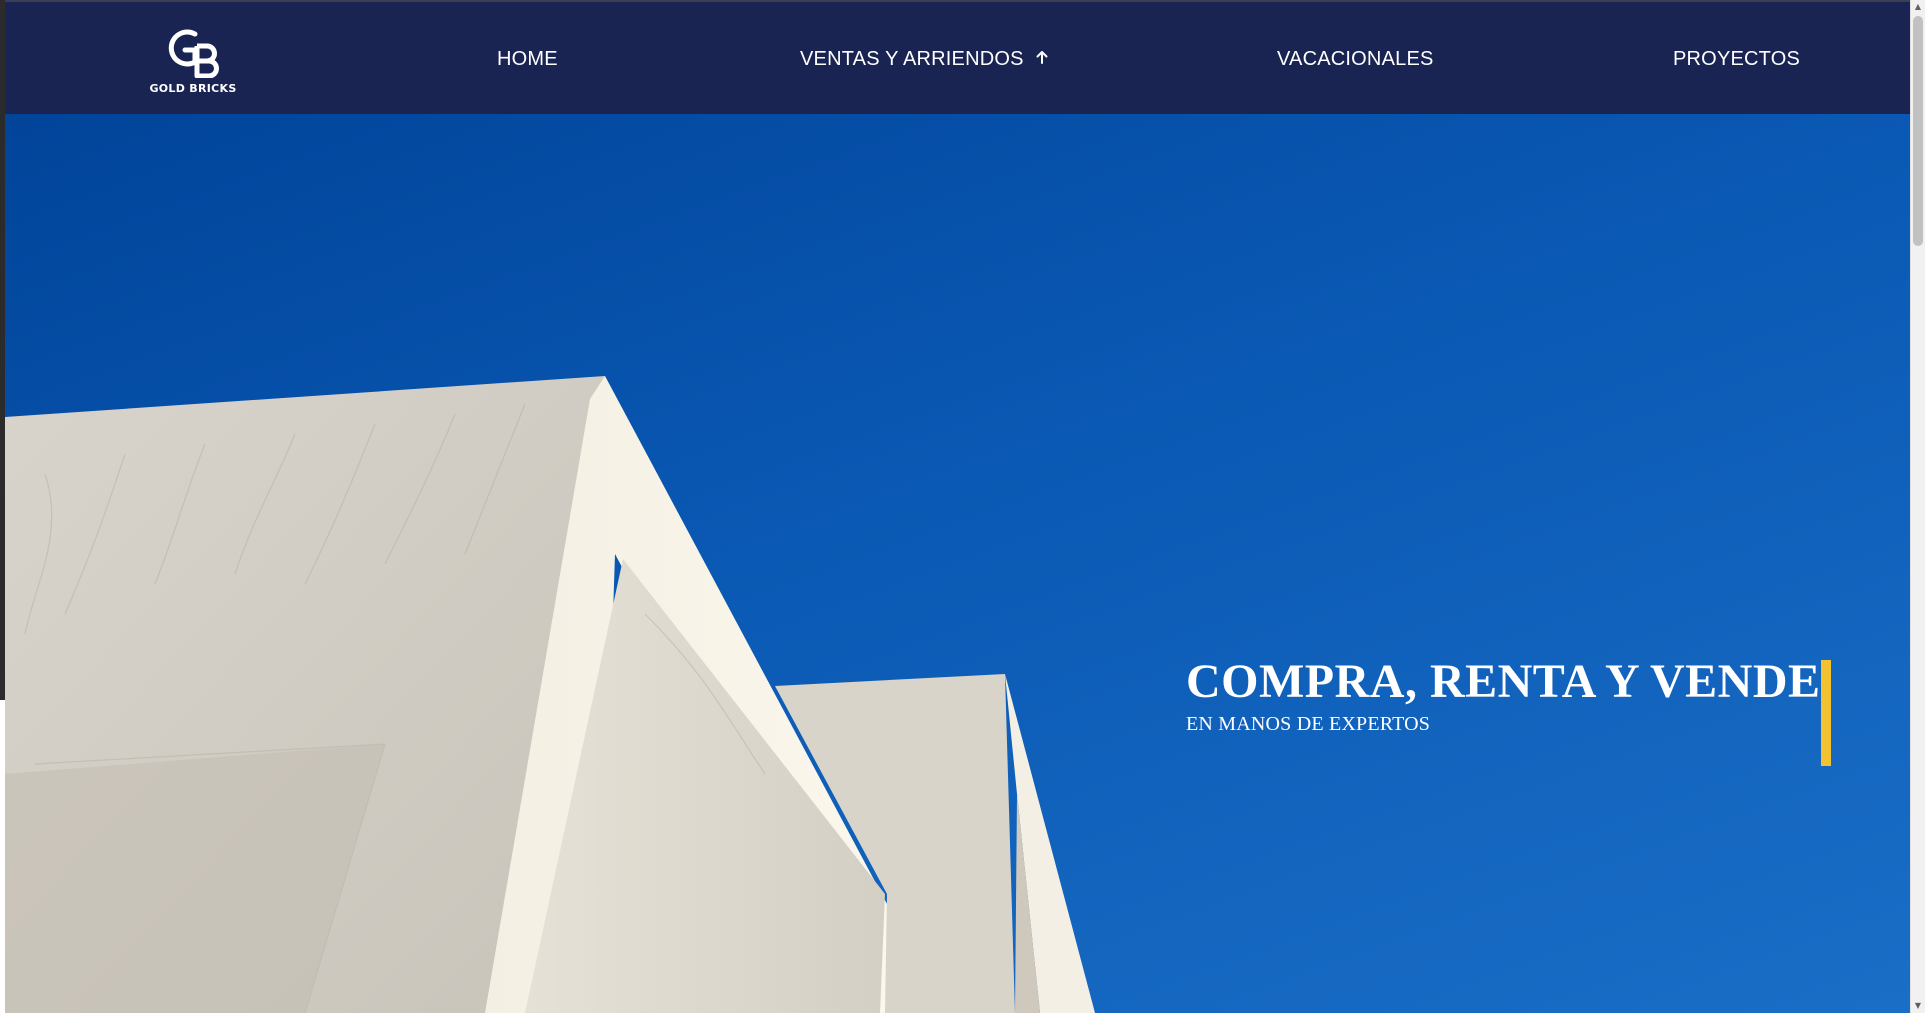 Image resolution: width=1925 pixels, height=1013 pixels. I want to click on nav-ventas-y-arriendos: VENTAS Y ARRIENDOS, so click(924, 59).